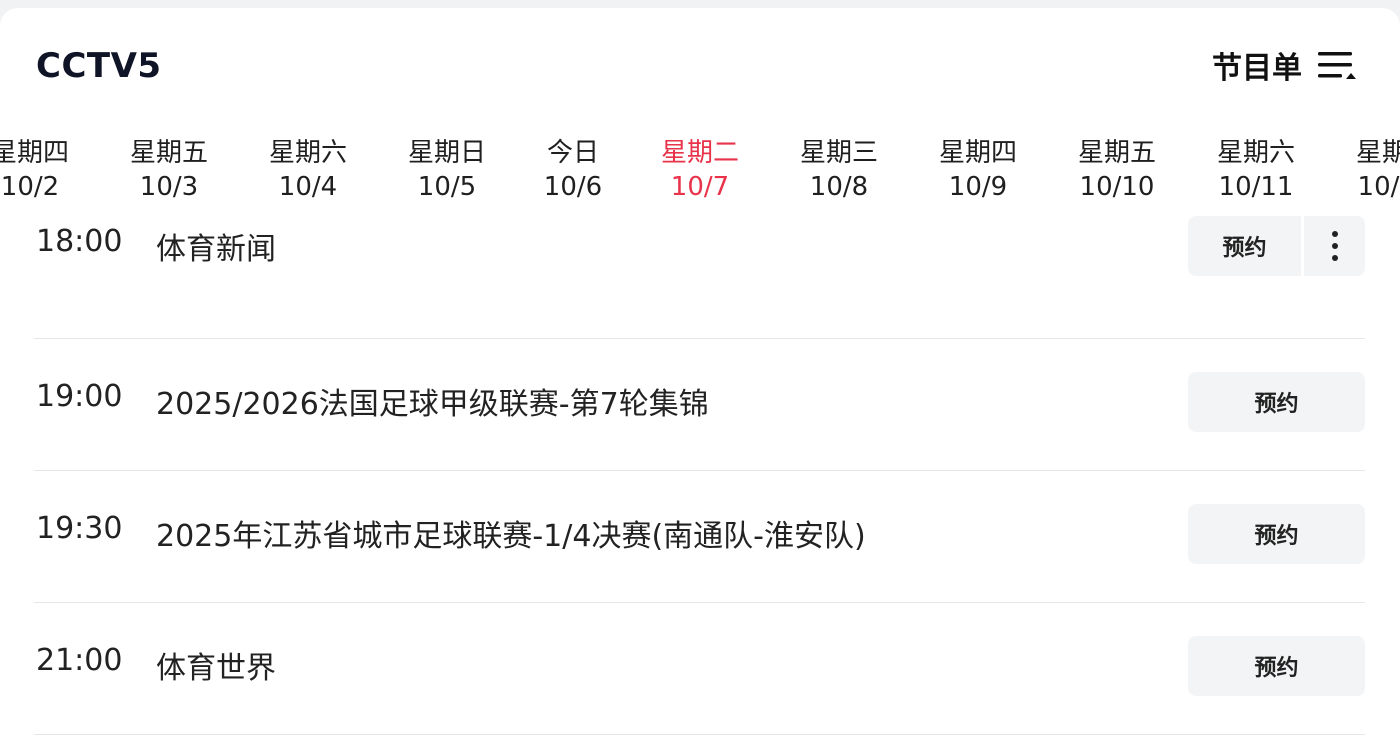  I want to click on program-title: 2025/2026法国足球甲级联赛-第7轮集锦, so click(432, 404).